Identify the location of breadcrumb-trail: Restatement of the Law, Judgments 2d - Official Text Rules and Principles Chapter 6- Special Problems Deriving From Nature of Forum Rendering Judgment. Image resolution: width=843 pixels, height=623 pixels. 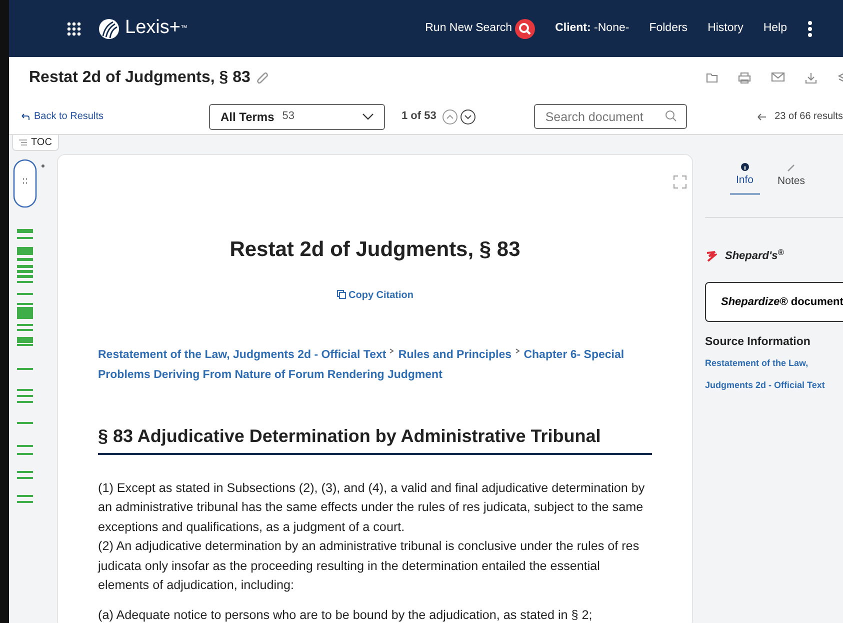
(375, 364).